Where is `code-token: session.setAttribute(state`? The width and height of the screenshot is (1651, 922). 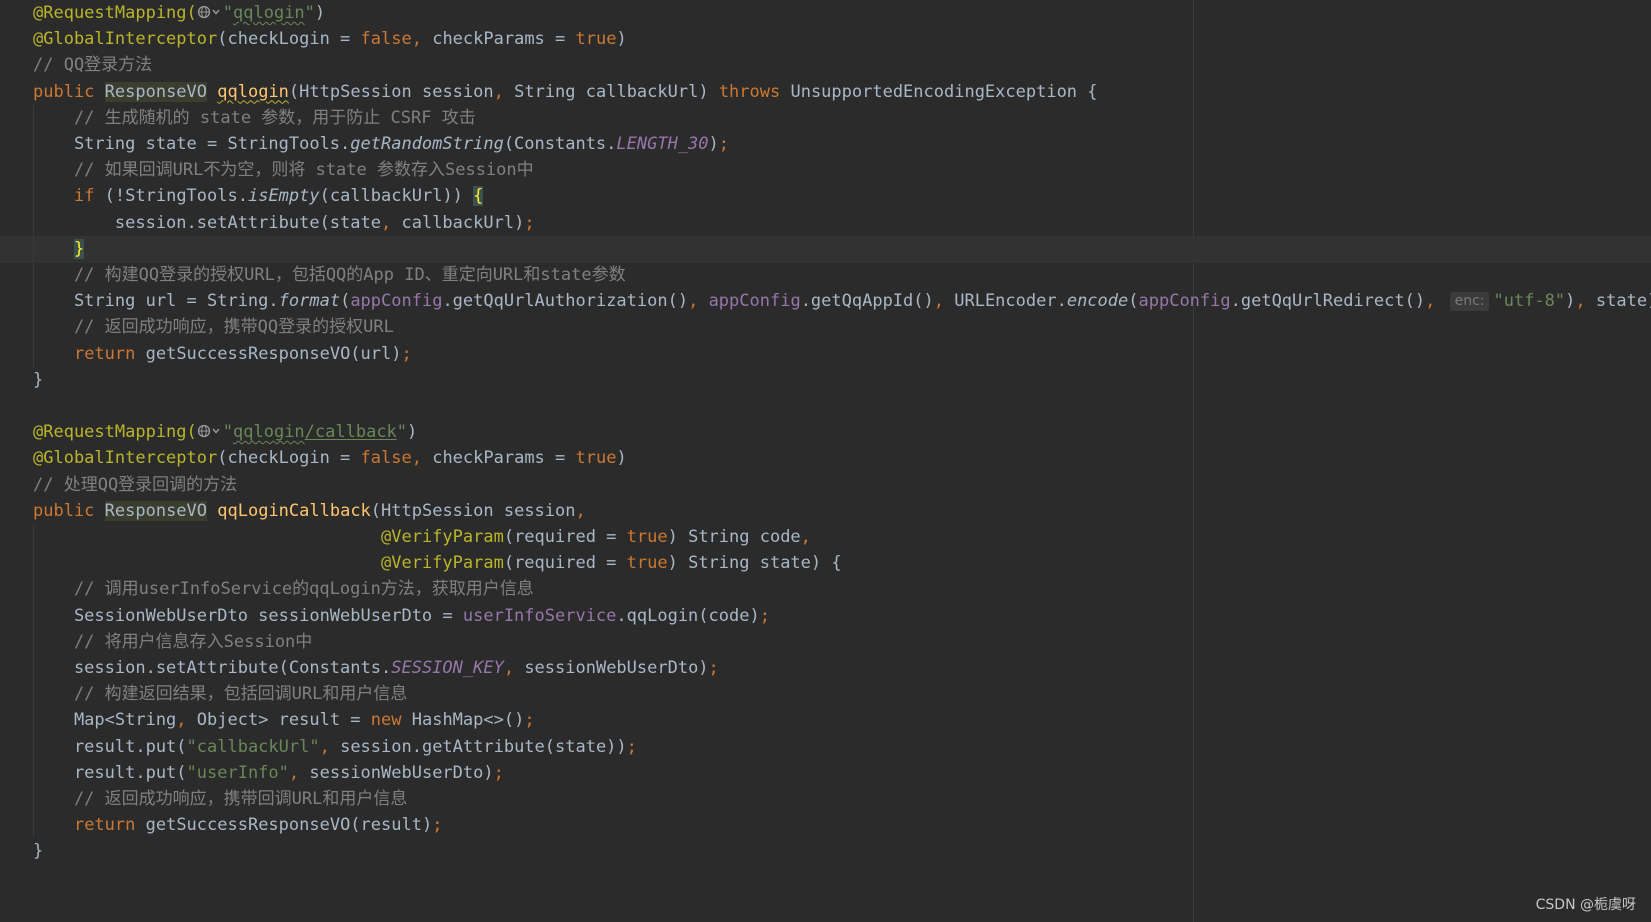 code-token: session.setAttribute(state is located at coordinates (207, 222).